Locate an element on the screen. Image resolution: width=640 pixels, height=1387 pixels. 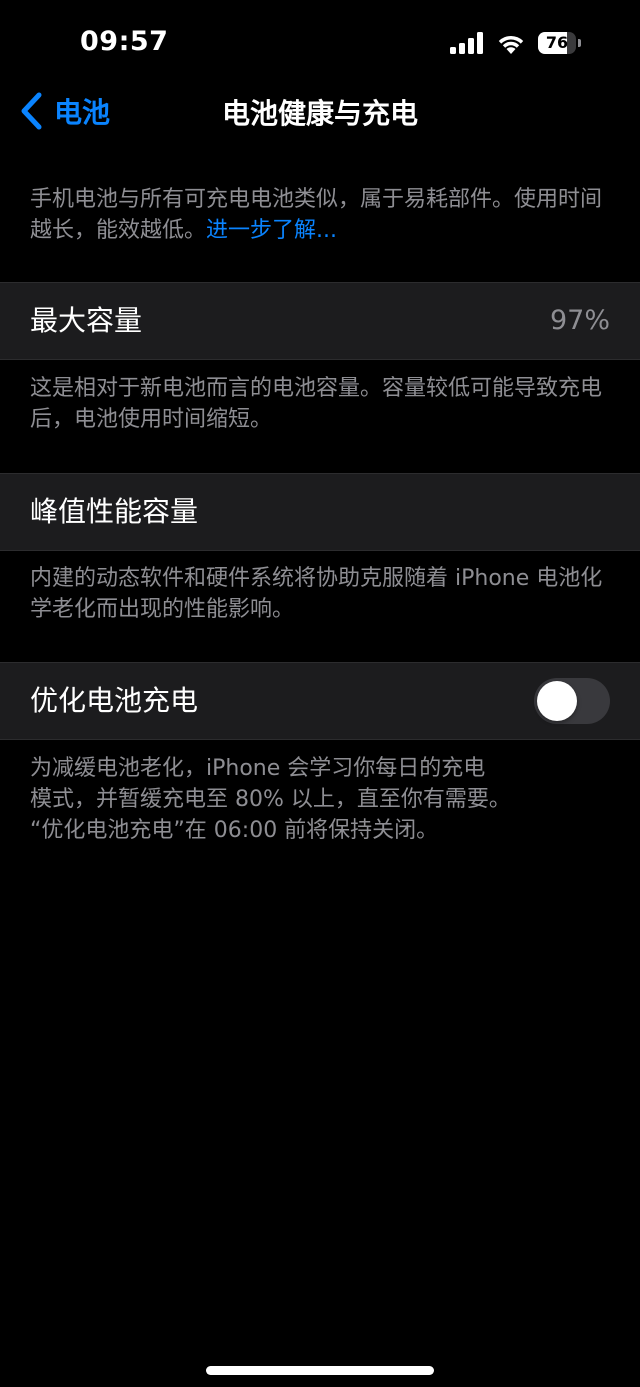
optimized-charging-footnote-line-2: 模式，并暂缓充电至 80% 以上，直至你有需要。 is located at coordinates (270, 799).